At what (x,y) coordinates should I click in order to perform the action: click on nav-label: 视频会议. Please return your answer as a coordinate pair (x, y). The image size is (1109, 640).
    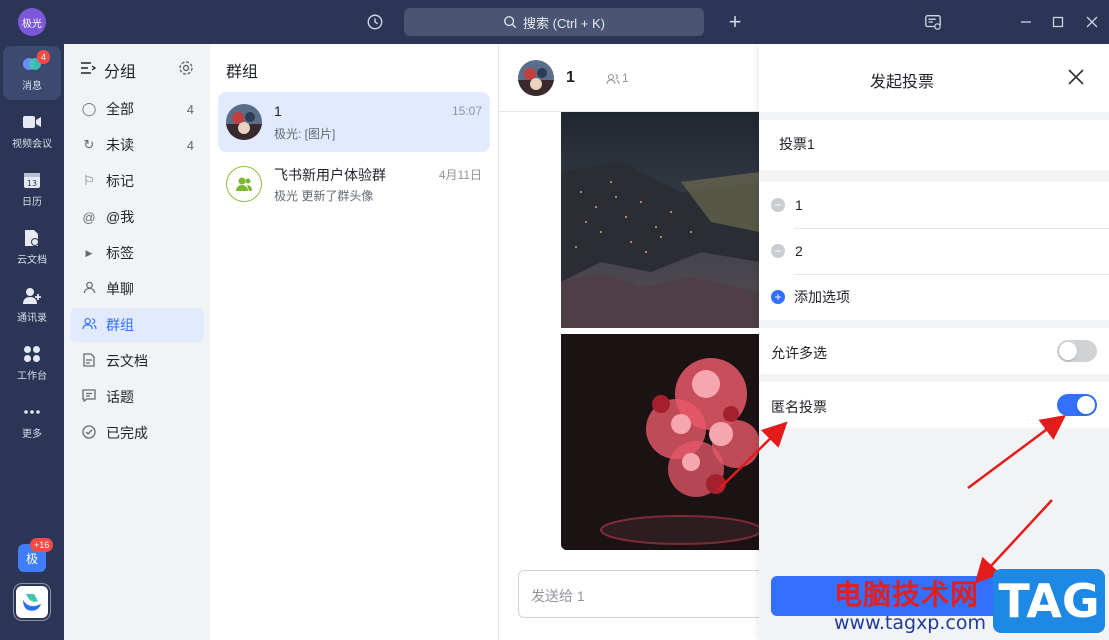
    Looking at the image, I should click on (32, 144).